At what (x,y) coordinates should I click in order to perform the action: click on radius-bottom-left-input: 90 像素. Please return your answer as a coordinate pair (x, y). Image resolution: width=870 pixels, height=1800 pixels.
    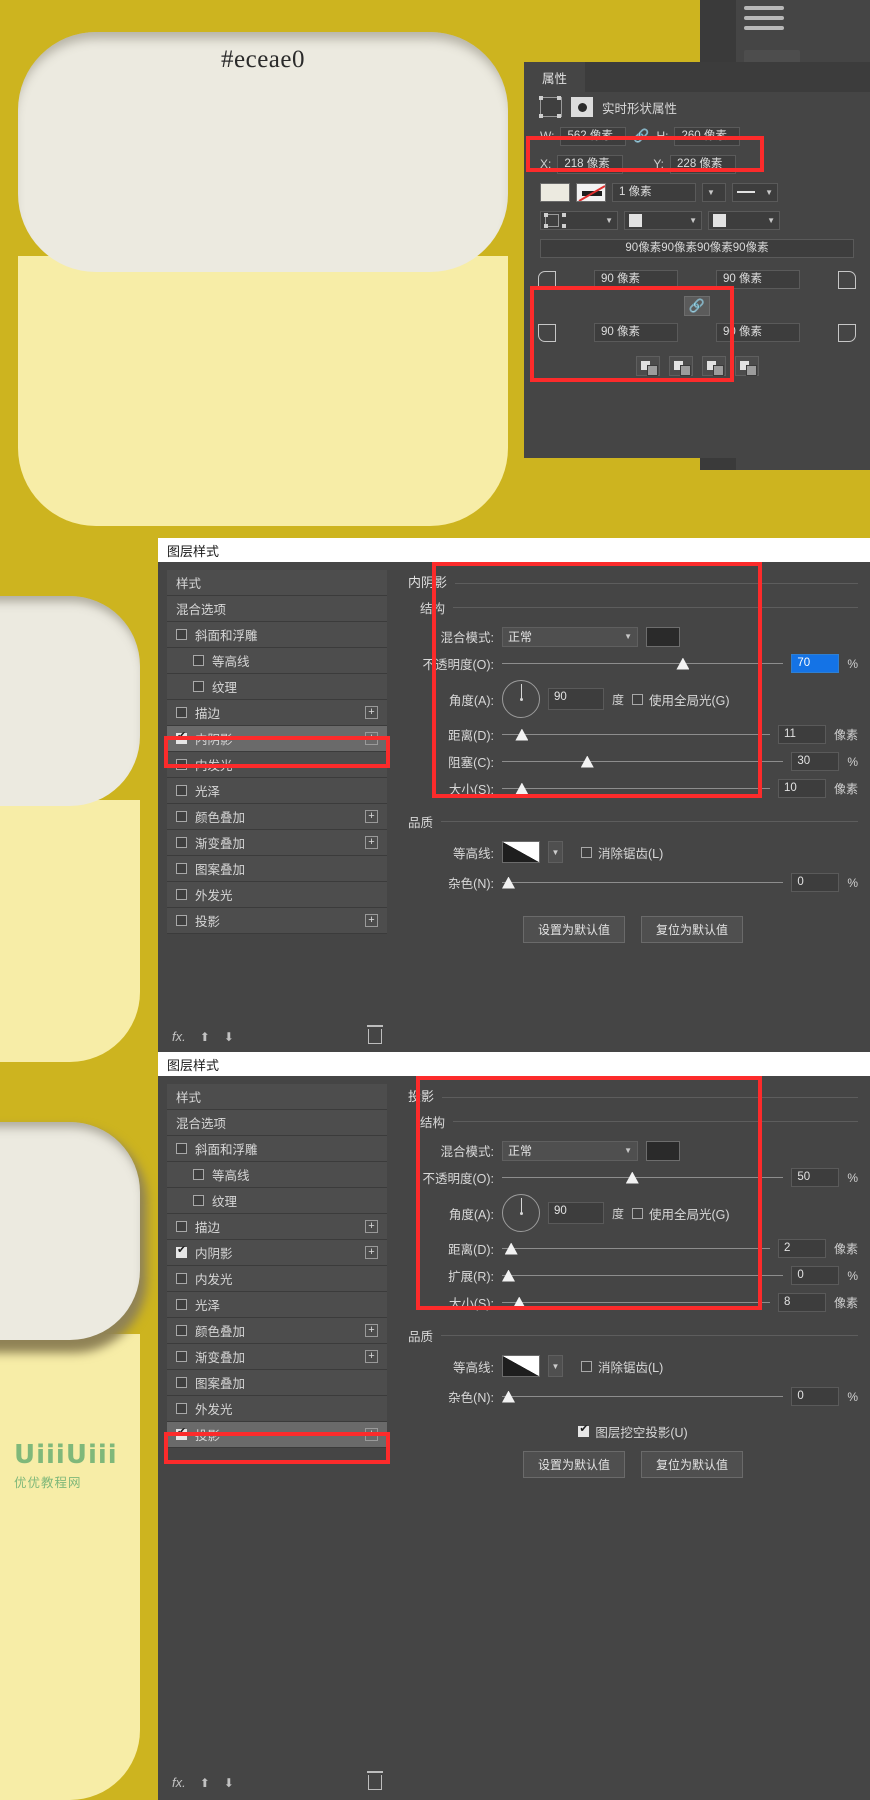
    Looking at the image, I should click on (636, 332).